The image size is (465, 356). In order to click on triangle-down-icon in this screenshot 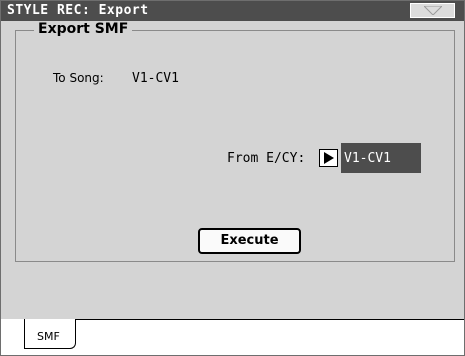, I will do `click(433, 10)`.